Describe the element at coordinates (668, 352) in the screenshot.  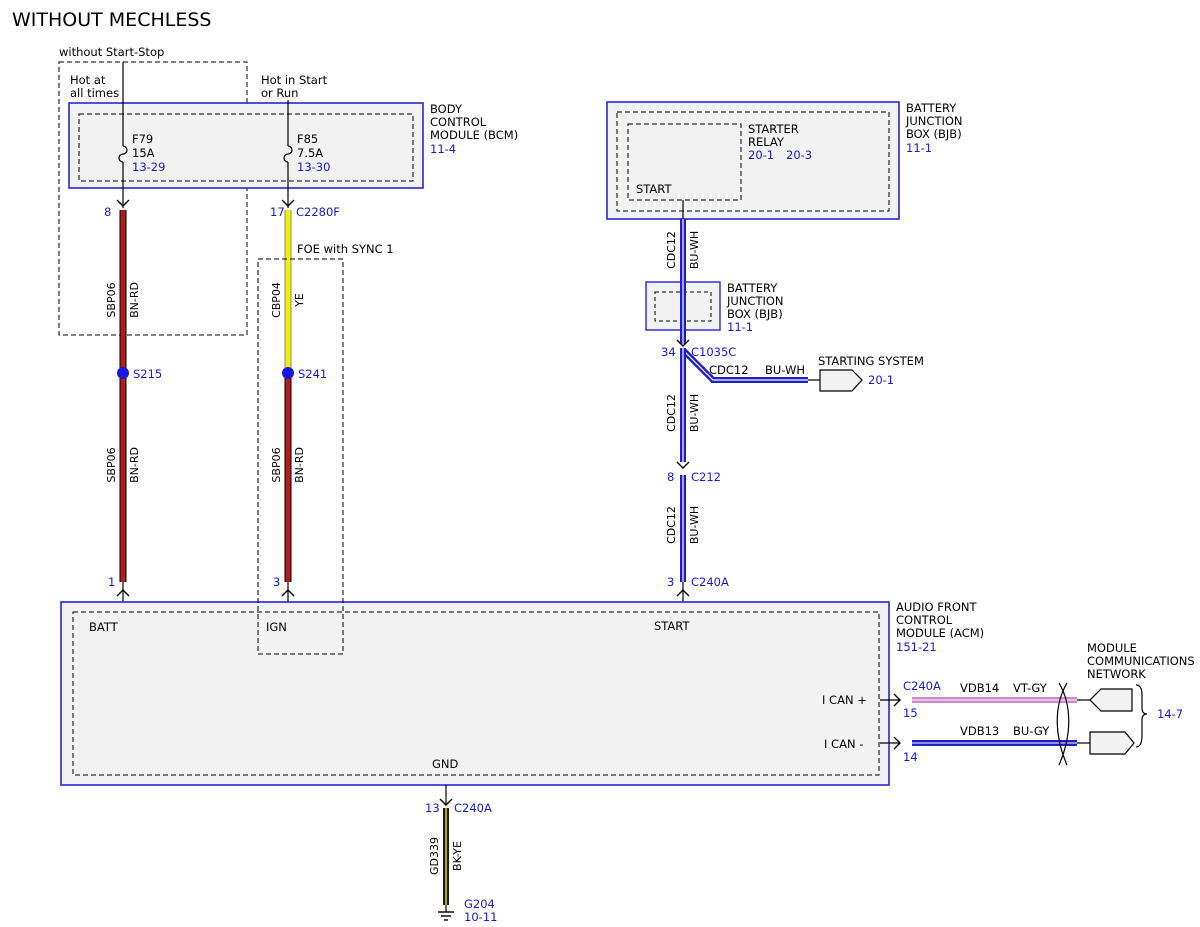
I see `pin-34: 34` at that location.